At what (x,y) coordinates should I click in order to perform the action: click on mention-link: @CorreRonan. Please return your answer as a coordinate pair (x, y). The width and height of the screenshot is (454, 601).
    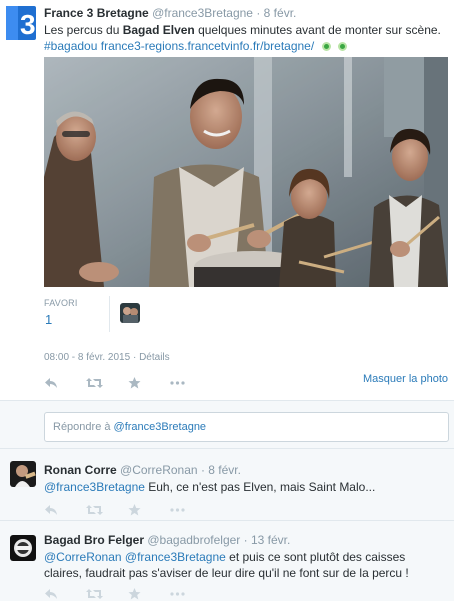
    Looking at the image, I should click on (83, 557).